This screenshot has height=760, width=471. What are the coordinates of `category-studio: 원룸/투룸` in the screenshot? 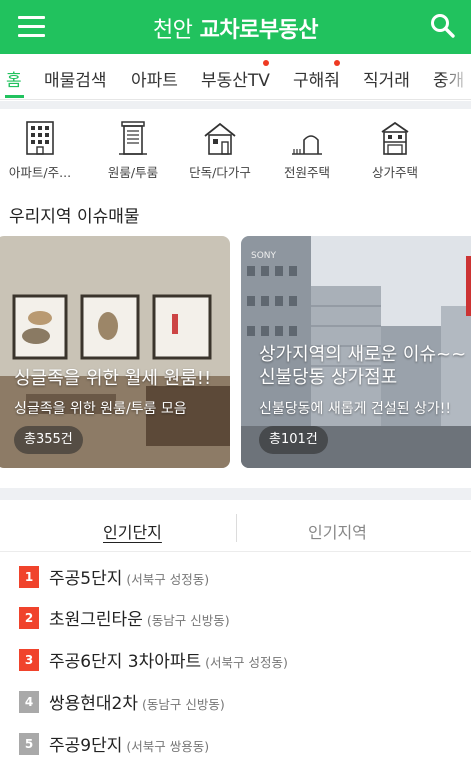 It's located at (133, 150).